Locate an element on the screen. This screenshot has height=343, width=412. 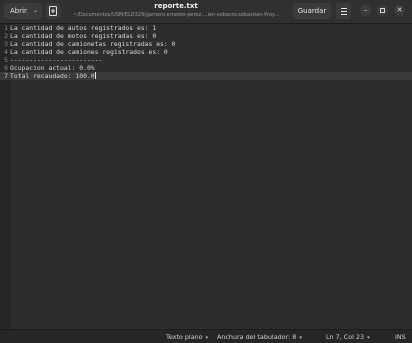
editor-line: 1 La cantidad de autos registrados es: 1 is located at coordinates (206, 28).